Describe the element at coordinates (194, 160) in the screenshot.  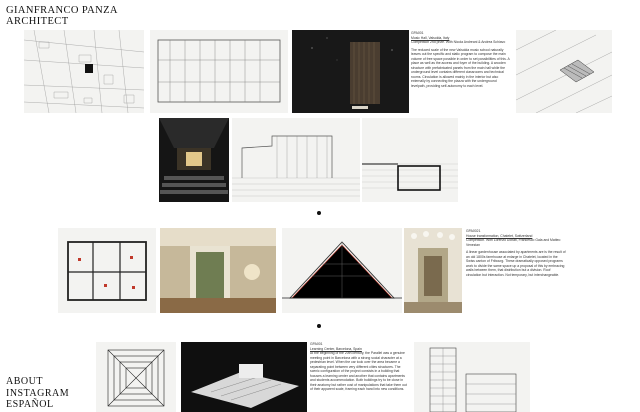
I see `auditorium-interior-render` at that location.